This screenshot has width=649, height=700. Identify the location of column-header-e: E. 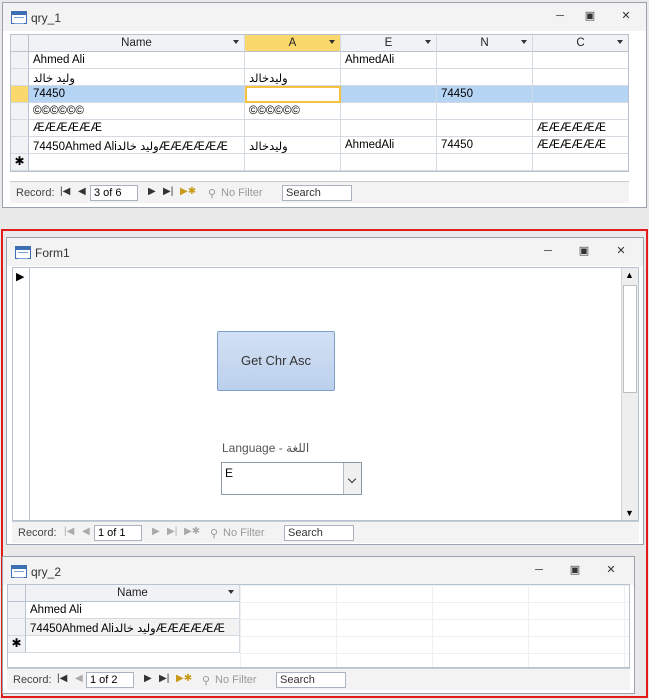
(389, 43).